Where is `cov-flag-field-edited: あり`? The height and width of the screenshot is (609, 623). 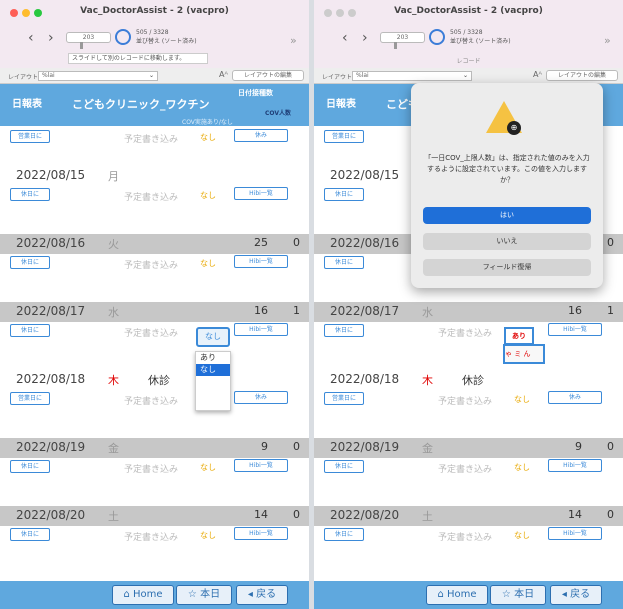
cov-flag-field-edited: あり is located at coordinates (519, 336).